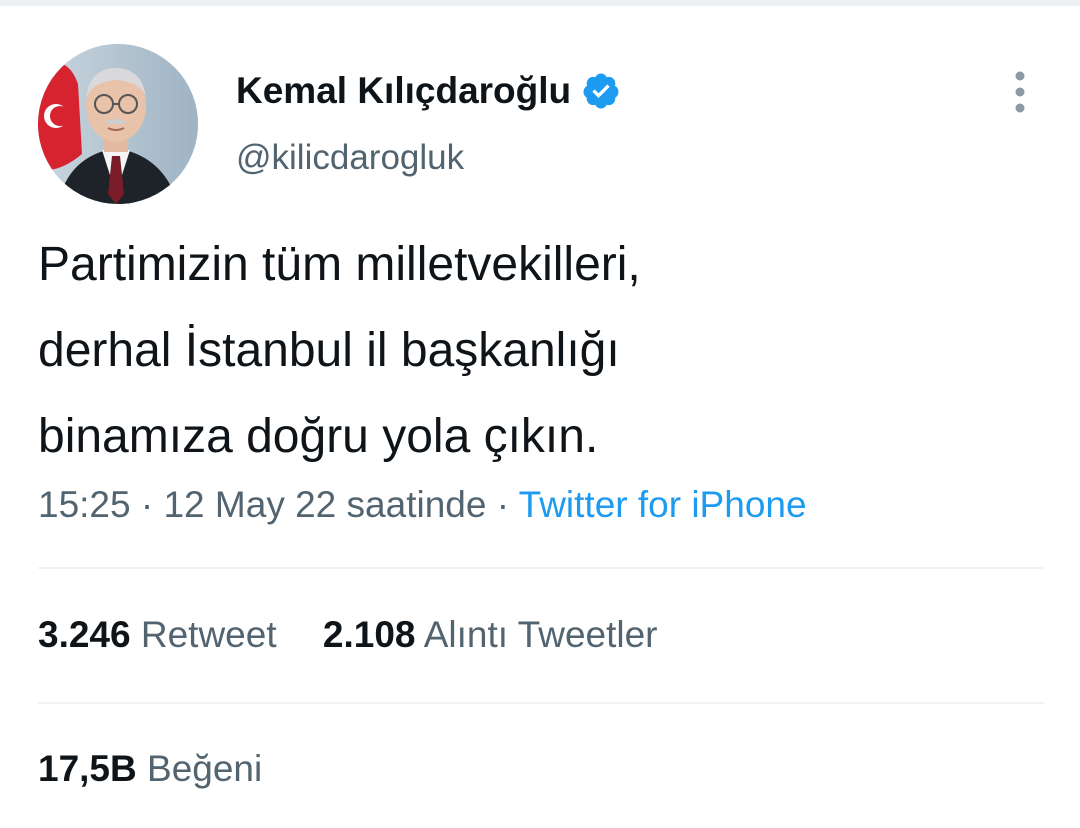  What do you see at coordinates (205, 768) in the screenshot?
I see `likes-label: Beğeni` at bounding box center [205, 768].